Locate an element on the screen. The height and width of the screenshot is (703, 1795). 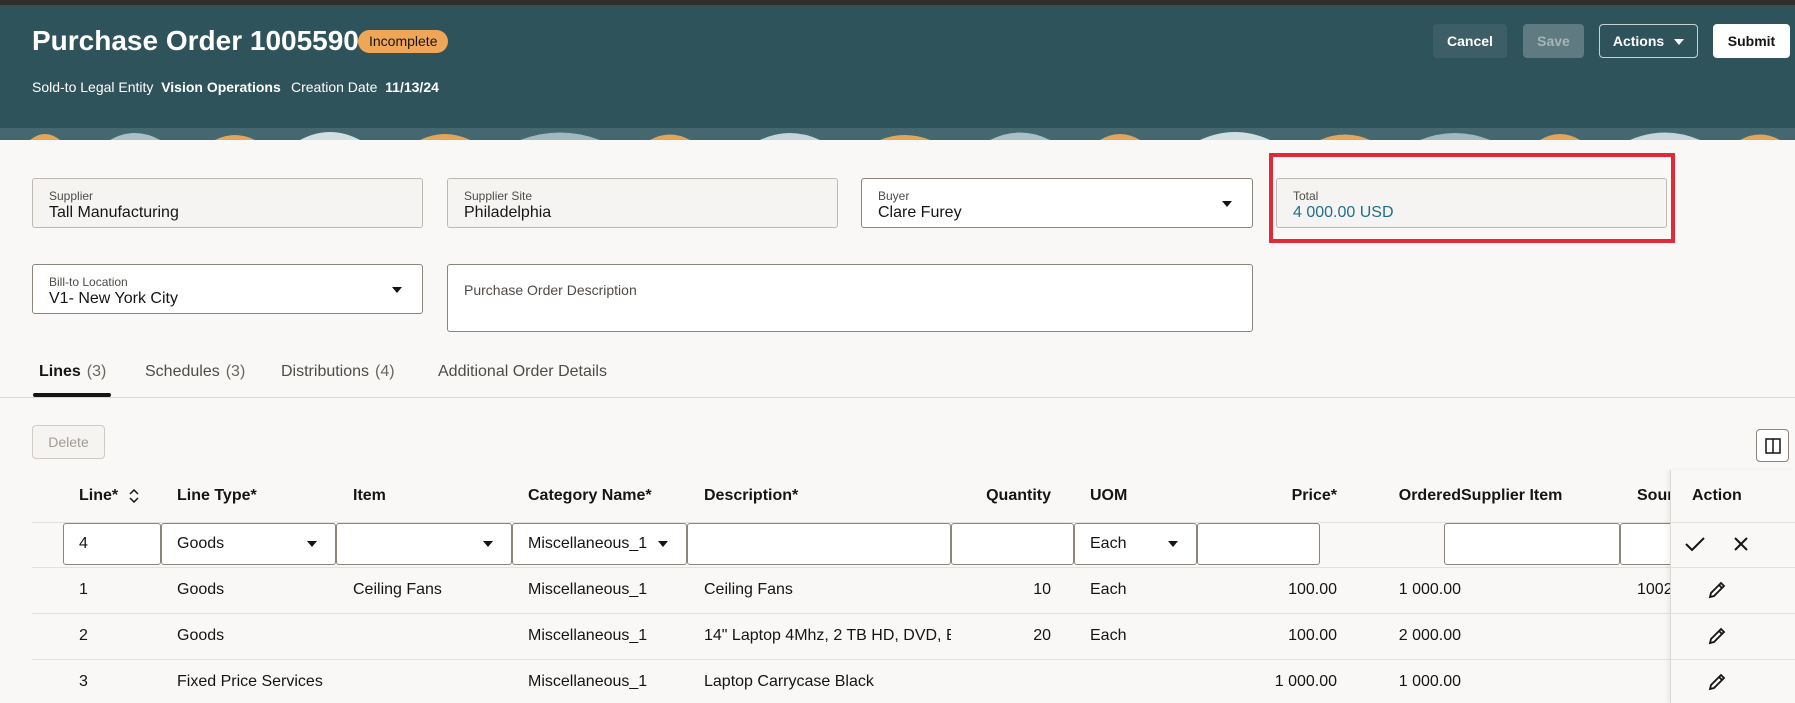
supplier-site-label: Supplier Site is located at coordinates (498, 196).